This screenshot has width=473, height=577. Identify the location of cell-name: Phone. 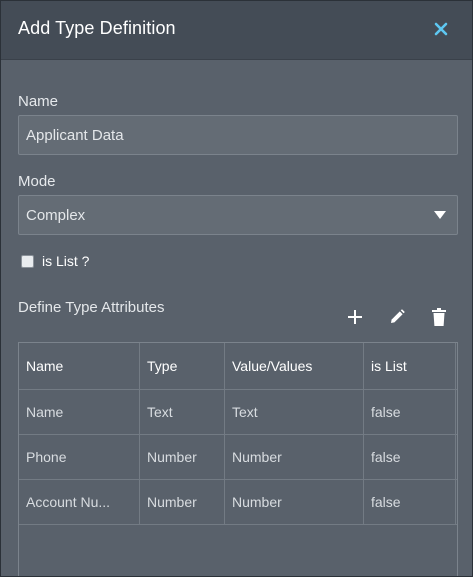
(79, 457).